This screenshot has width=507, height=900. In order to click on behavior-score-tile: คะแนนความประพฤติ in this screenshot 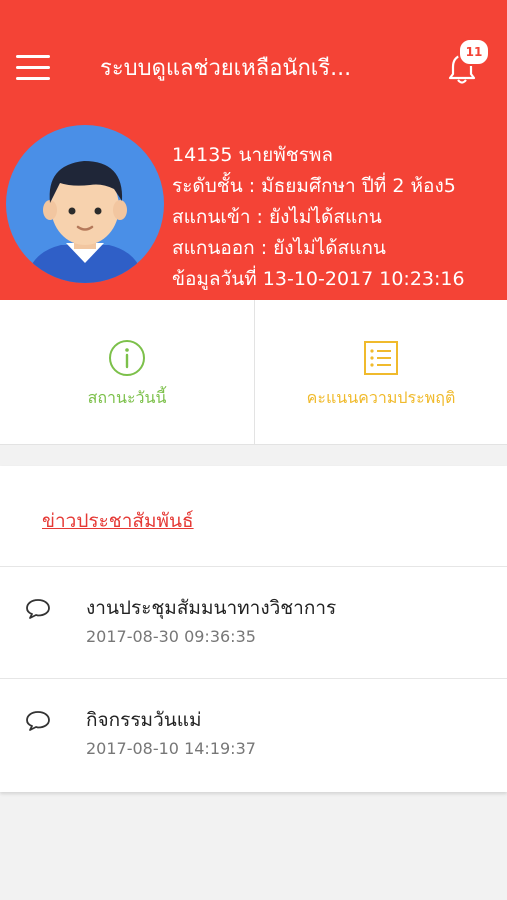, I will do `click(381, 372)`.